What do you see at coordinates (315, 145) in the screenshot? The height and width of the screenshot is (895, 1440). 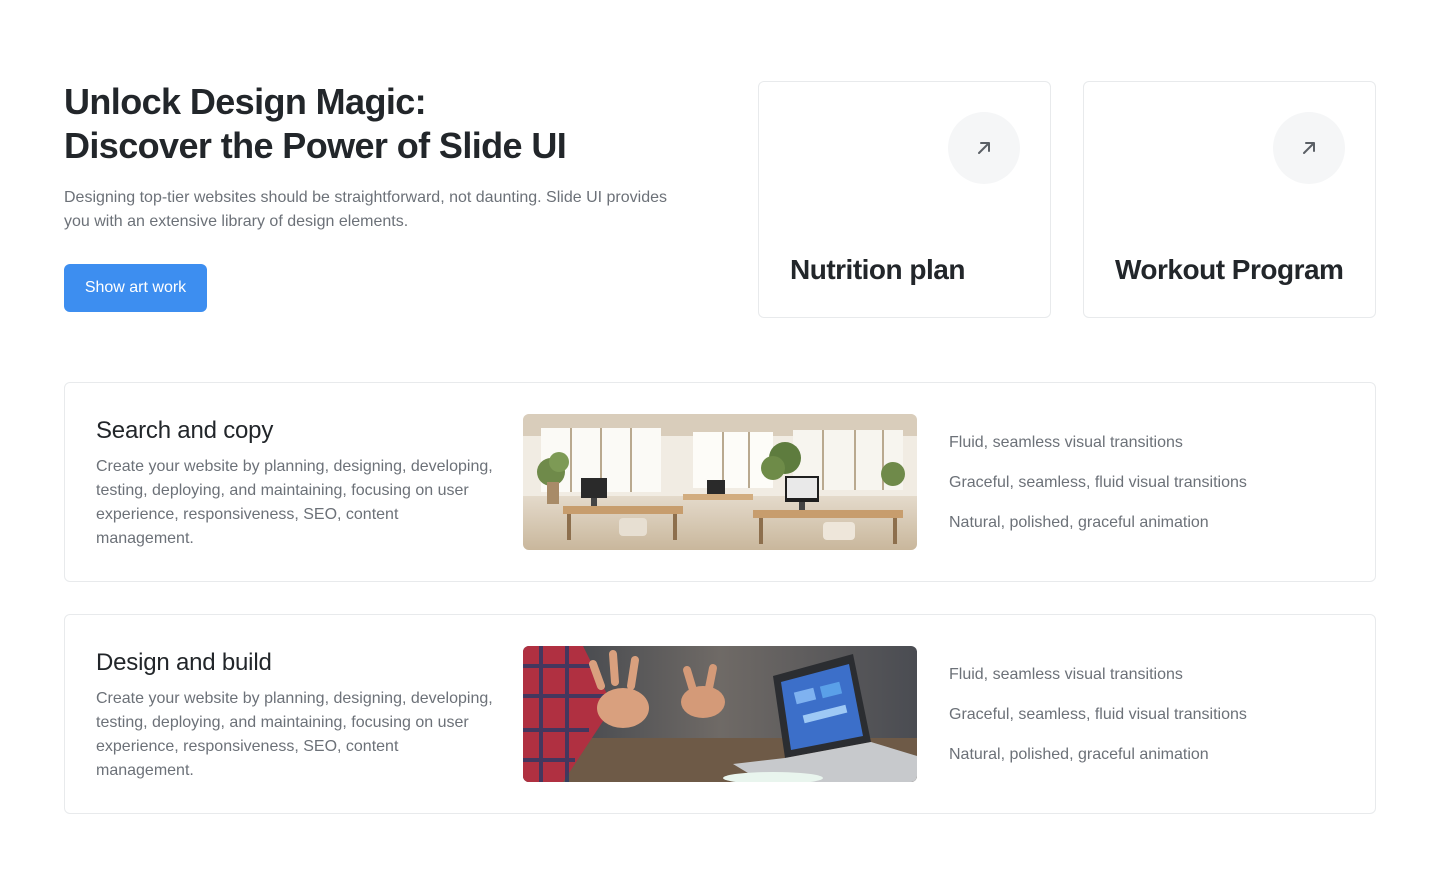 I see `hero-title-line-2: Discover the Power of Slide UI` at bounding box center [315, 145].